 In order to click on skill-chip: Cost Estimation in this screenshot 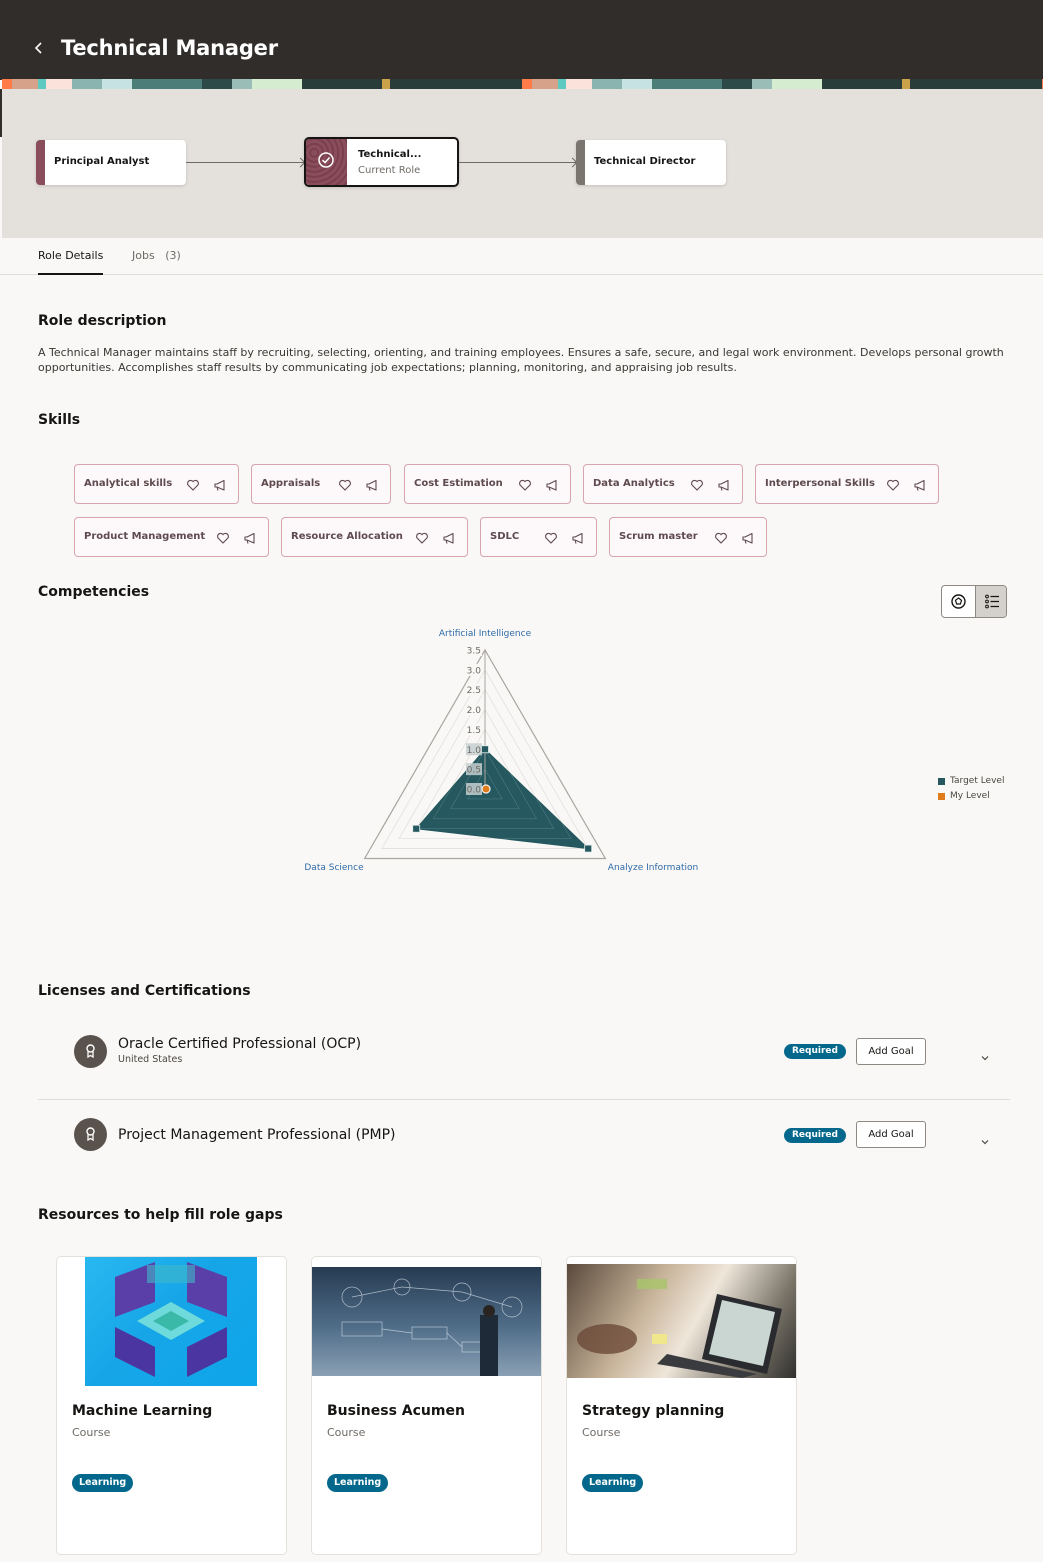, I will do `click(487, 484)`.